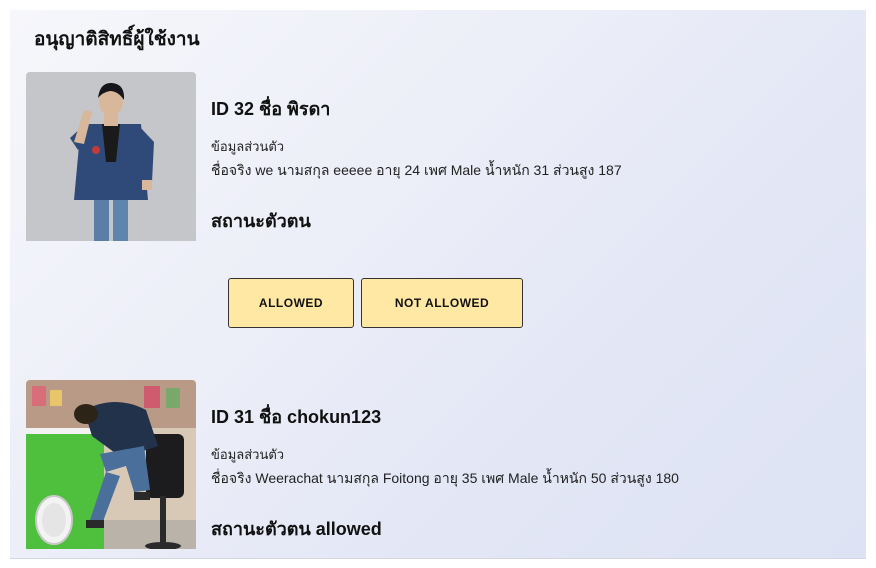  I want to click on identity-status: สถานะตัวตน, so click(261, 221).